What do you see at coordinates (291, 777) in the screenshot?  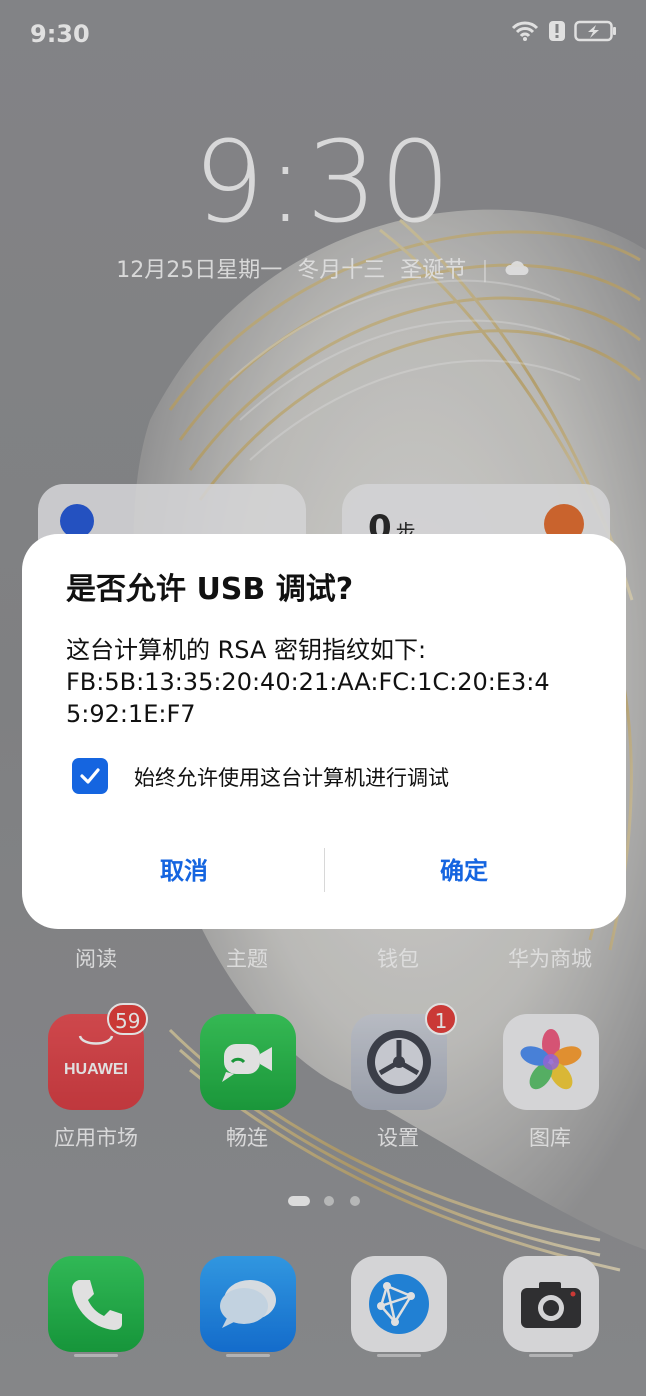 I see `always-allow-label: 始终允许使用这台计算机进行调试` at bounding box center [291, 777].